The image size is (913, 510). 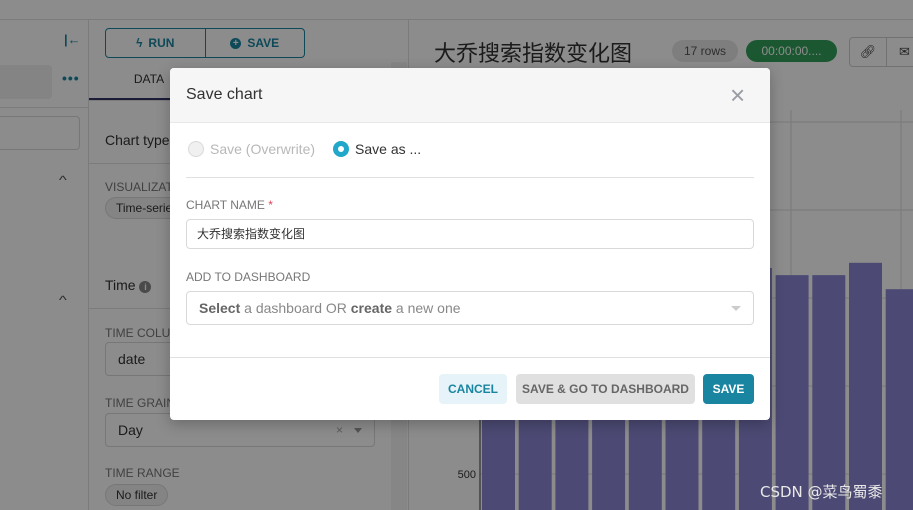 I want to click on save-and-go-to-dashboard-button: SAVE & GO TO DASHBOARD, so click(x=605, y=389).